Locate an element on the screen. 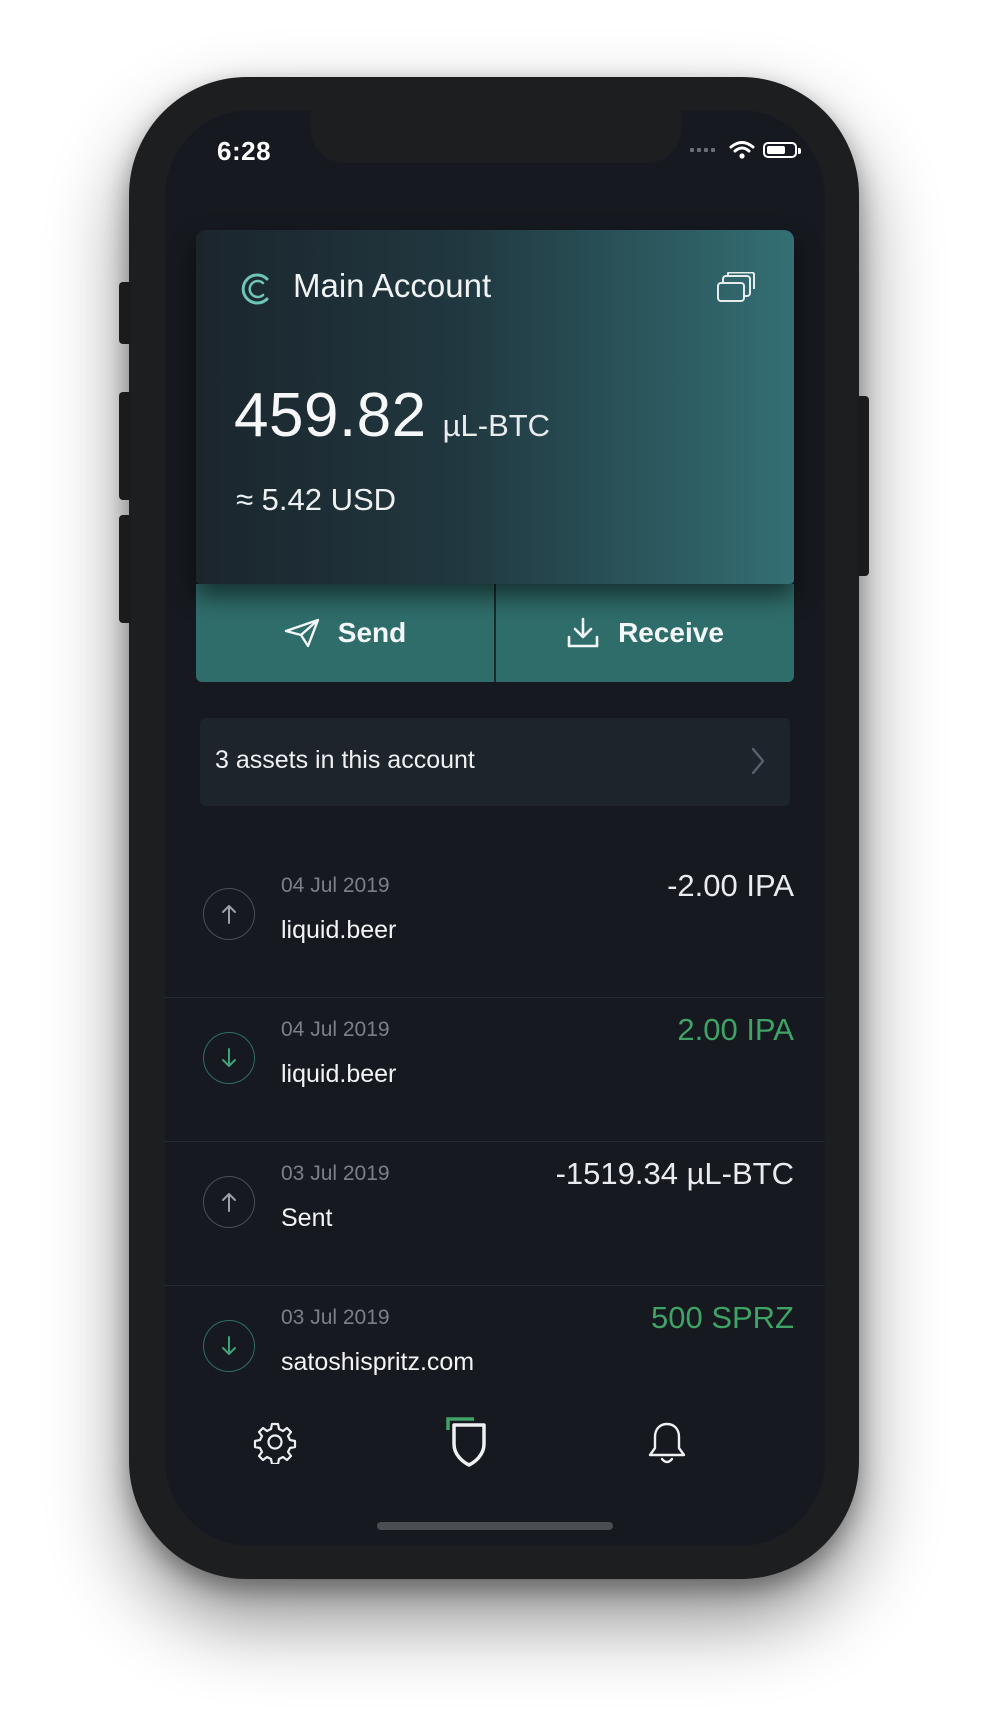  chevron-right-icon is located at coordinates (758, 761).